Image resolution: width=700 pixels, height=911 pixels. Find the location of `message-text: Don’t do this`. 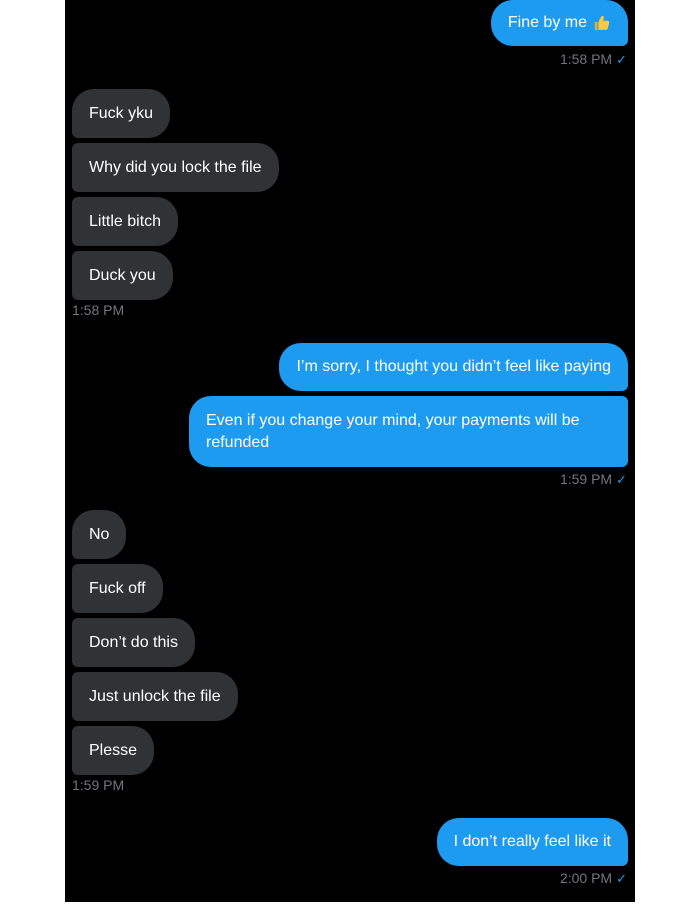

message-text: Don’t do this is located at coordinates (133, 642).